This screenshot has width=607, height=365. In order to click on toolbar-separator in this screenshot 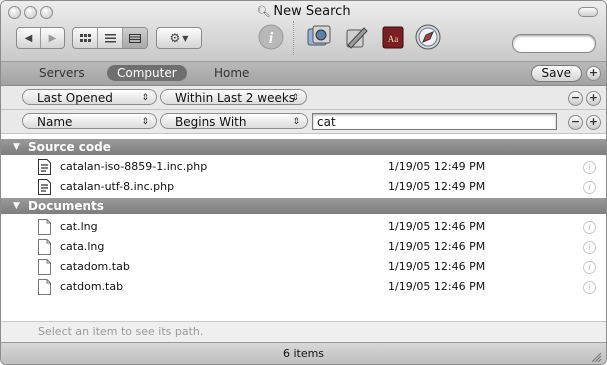, I will do `click(294, 38)`.